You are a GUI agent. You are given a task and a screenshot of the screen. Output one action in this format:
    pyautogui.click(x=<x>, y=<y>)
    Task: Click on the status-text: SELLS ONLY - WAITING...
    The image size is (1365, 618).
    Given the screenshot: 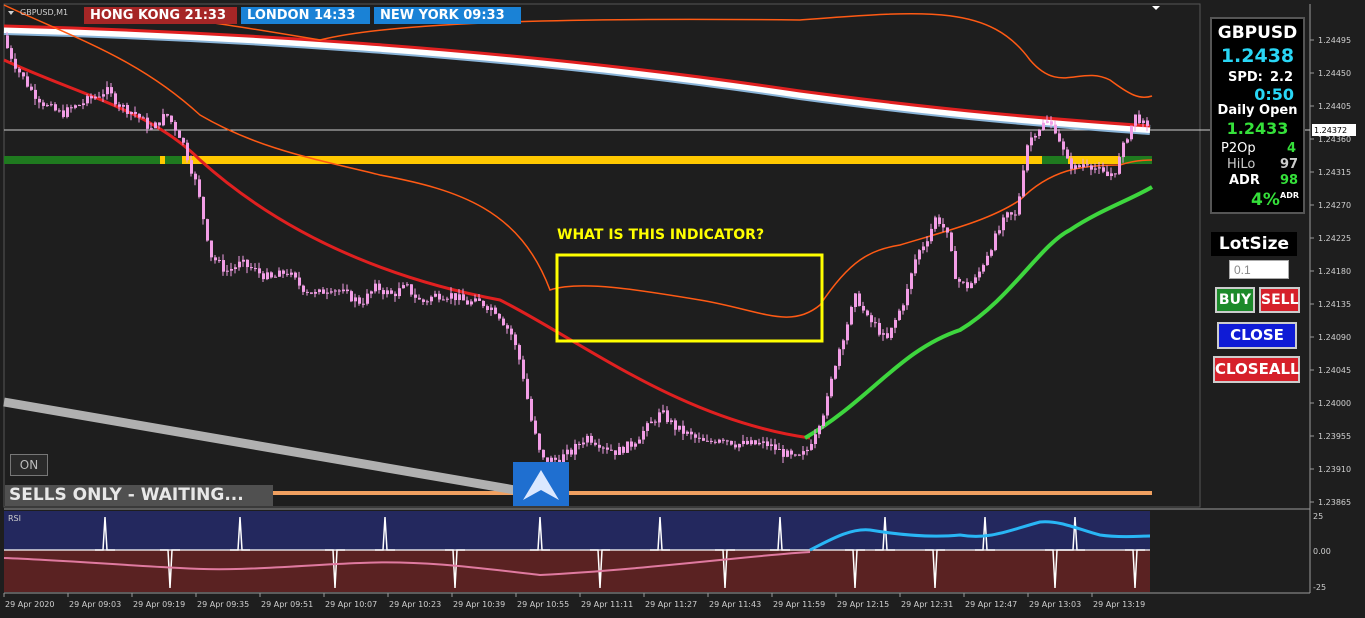 What is the action you would take?
    pyautogui.click(x=139, y=495)
    